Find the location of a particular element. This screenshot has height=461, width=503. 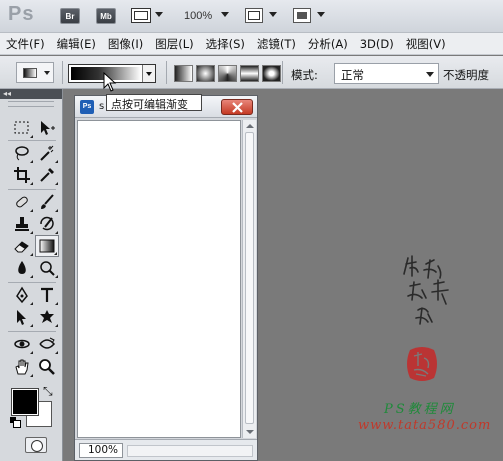

3d-rotate-icon is located at coordinates (22, 344).